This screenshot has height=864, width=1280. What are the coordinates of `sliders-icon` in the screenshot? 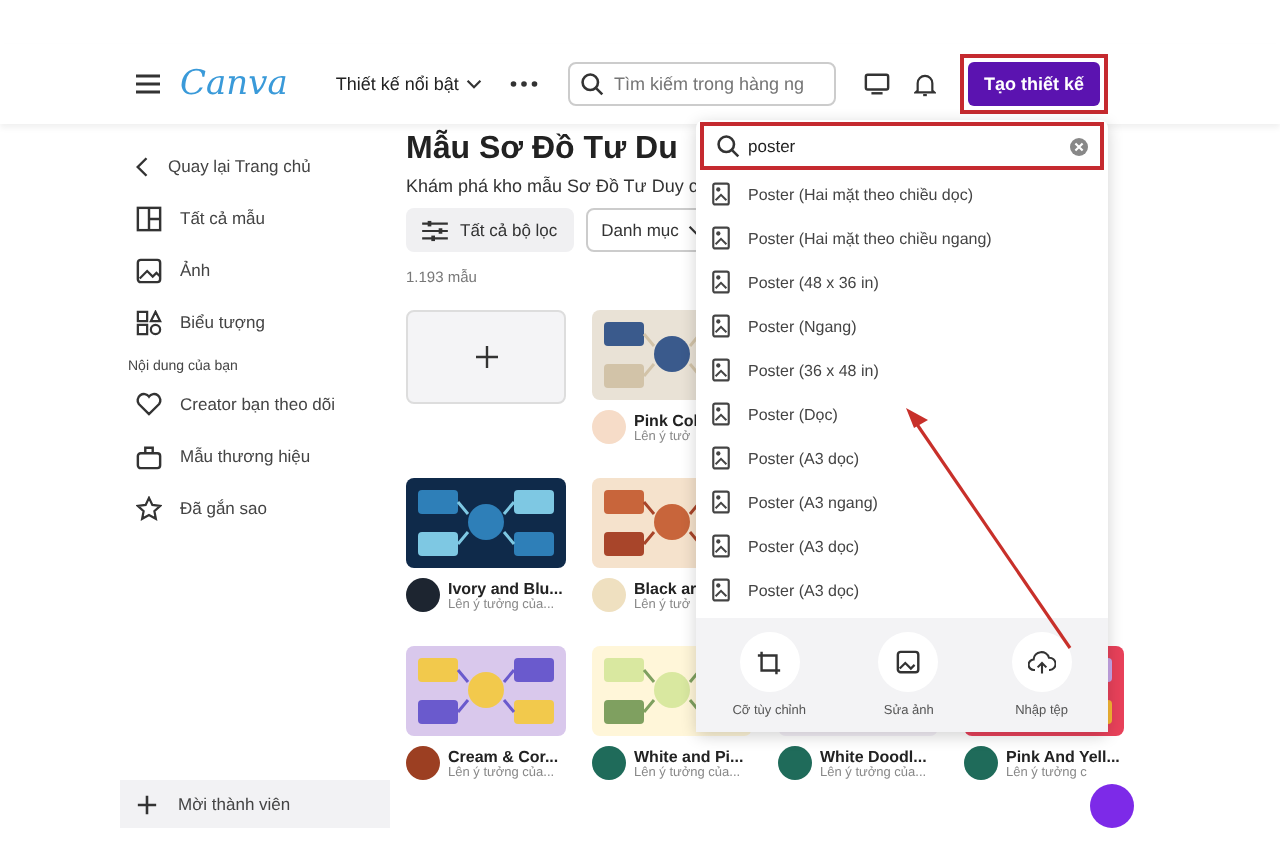 It's located at (435, 230).